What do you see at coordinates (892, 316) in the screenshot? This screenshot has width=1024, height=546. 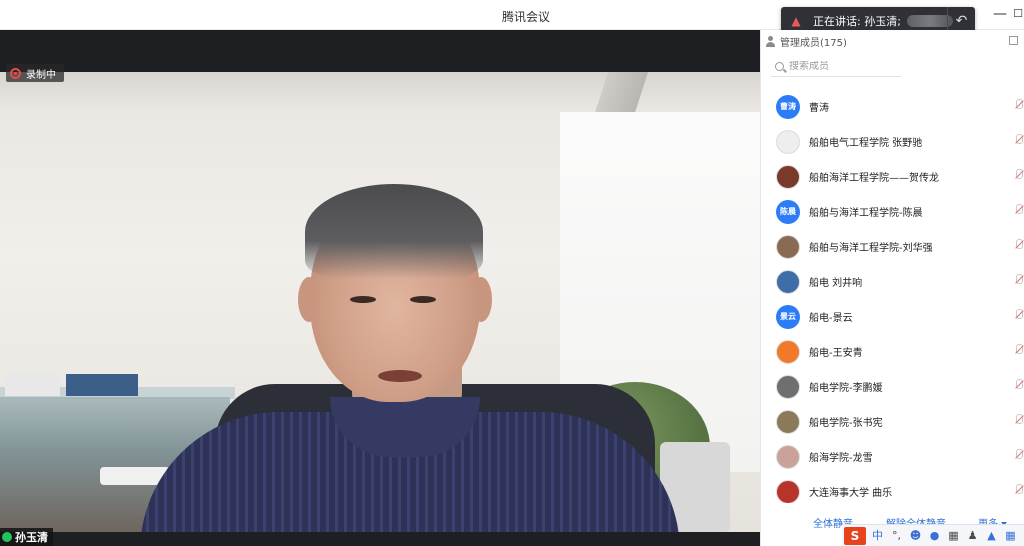 I see `member-row: 景云 船电-景云` at bounding box center [892, 316].